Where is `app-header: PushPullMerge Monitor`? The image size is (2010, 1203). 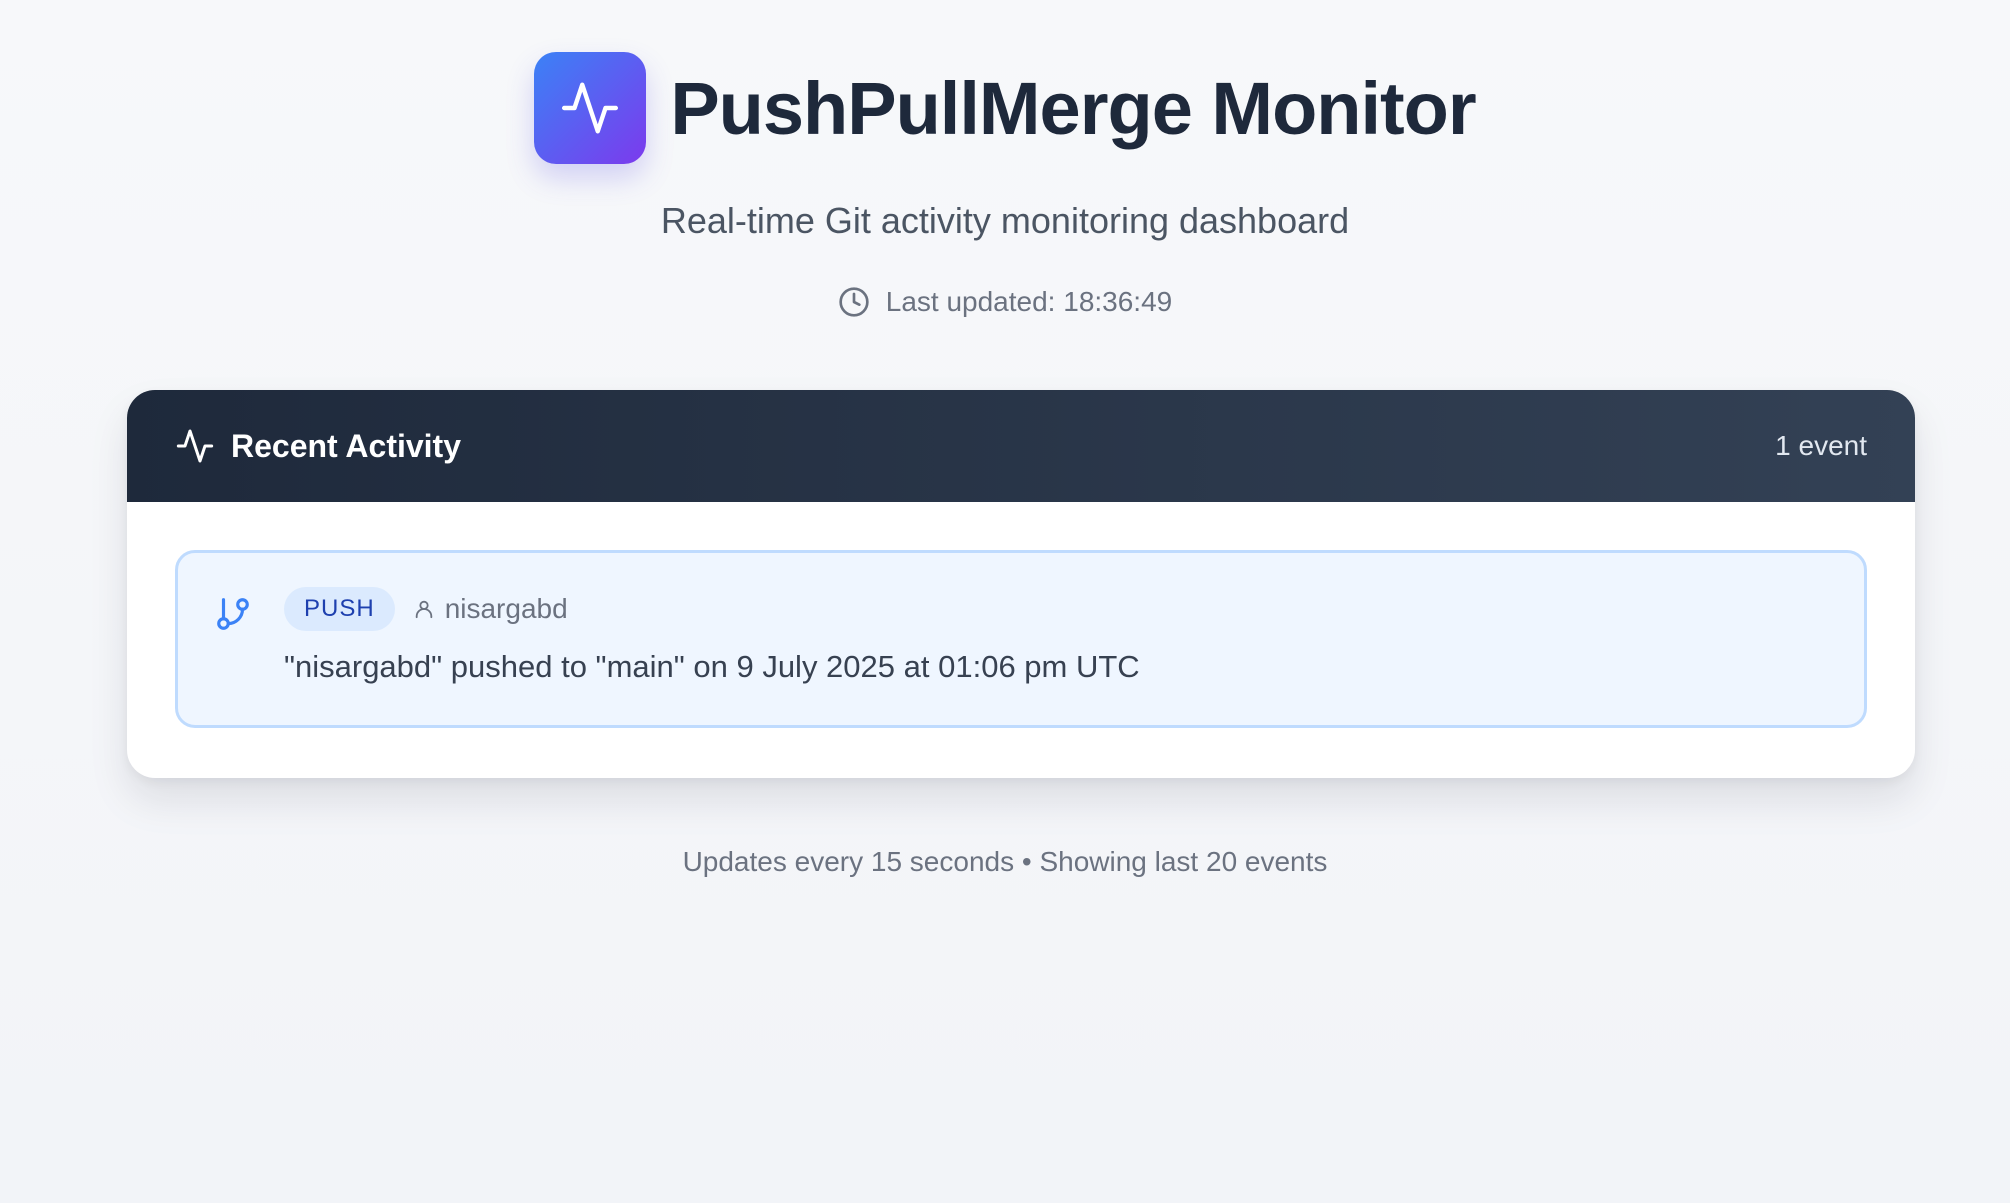
app-header: PushPullMerge Monitor is located at coordinates (1005, 108).